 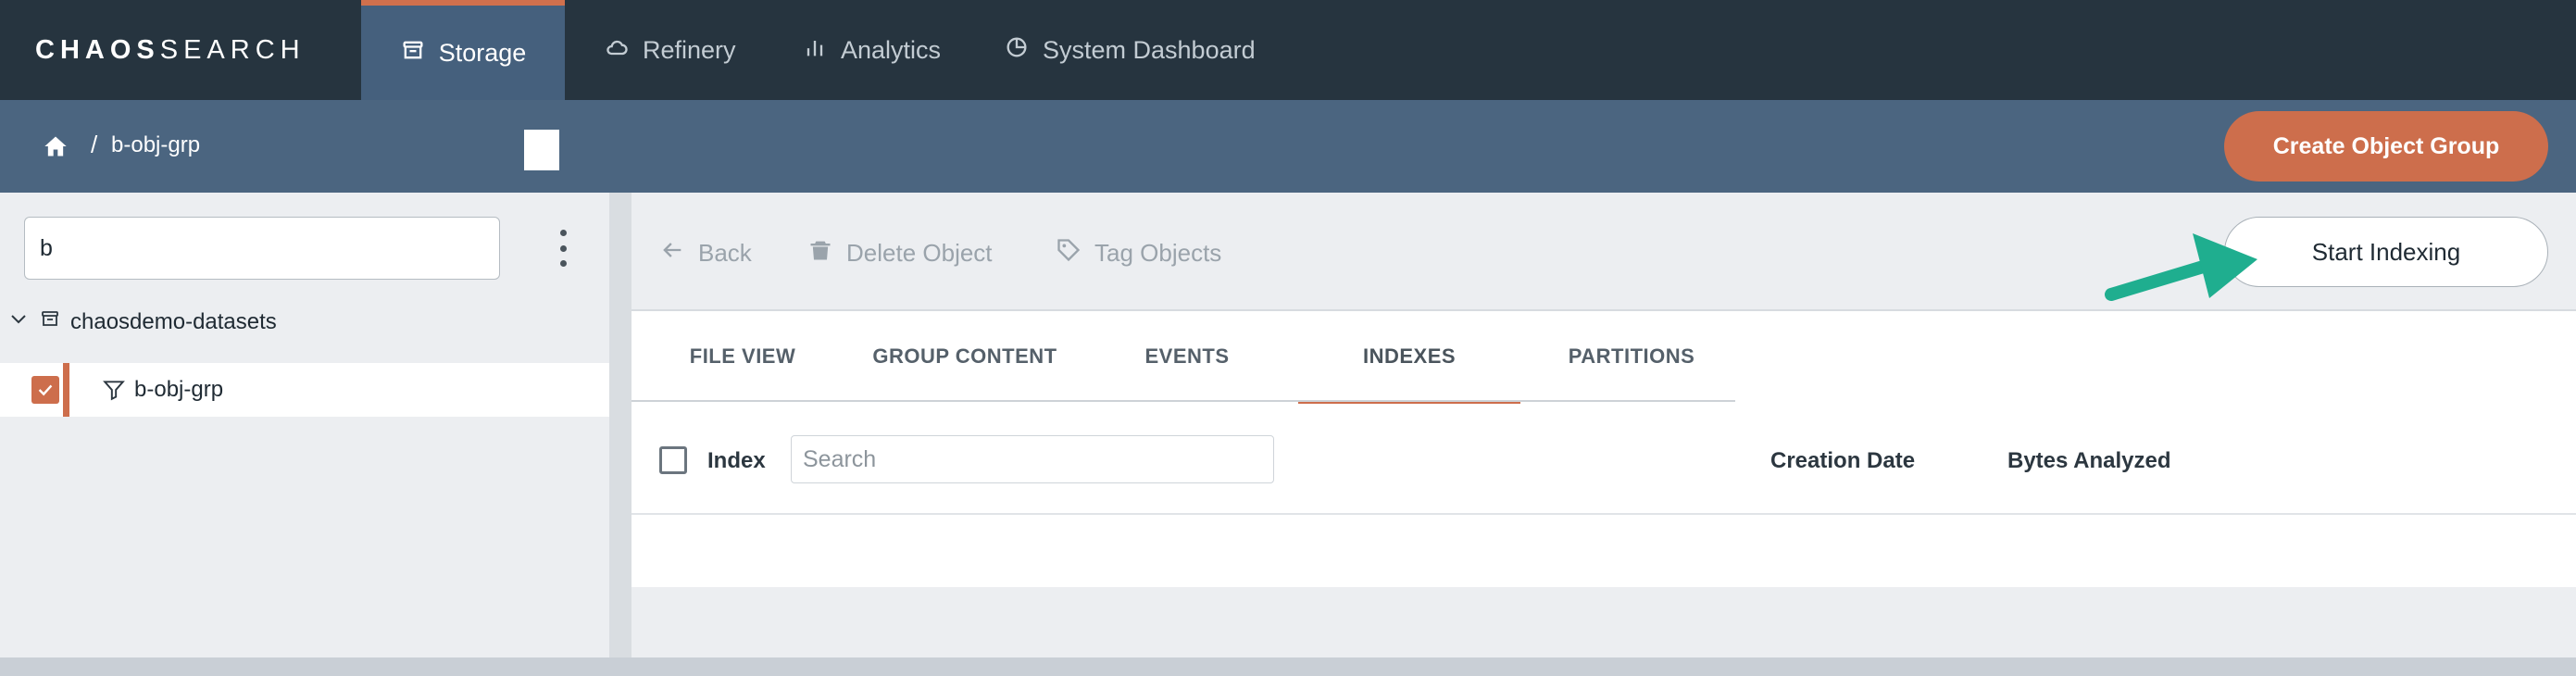 I want to click on selection-indicator, so click(x=66, y=390).